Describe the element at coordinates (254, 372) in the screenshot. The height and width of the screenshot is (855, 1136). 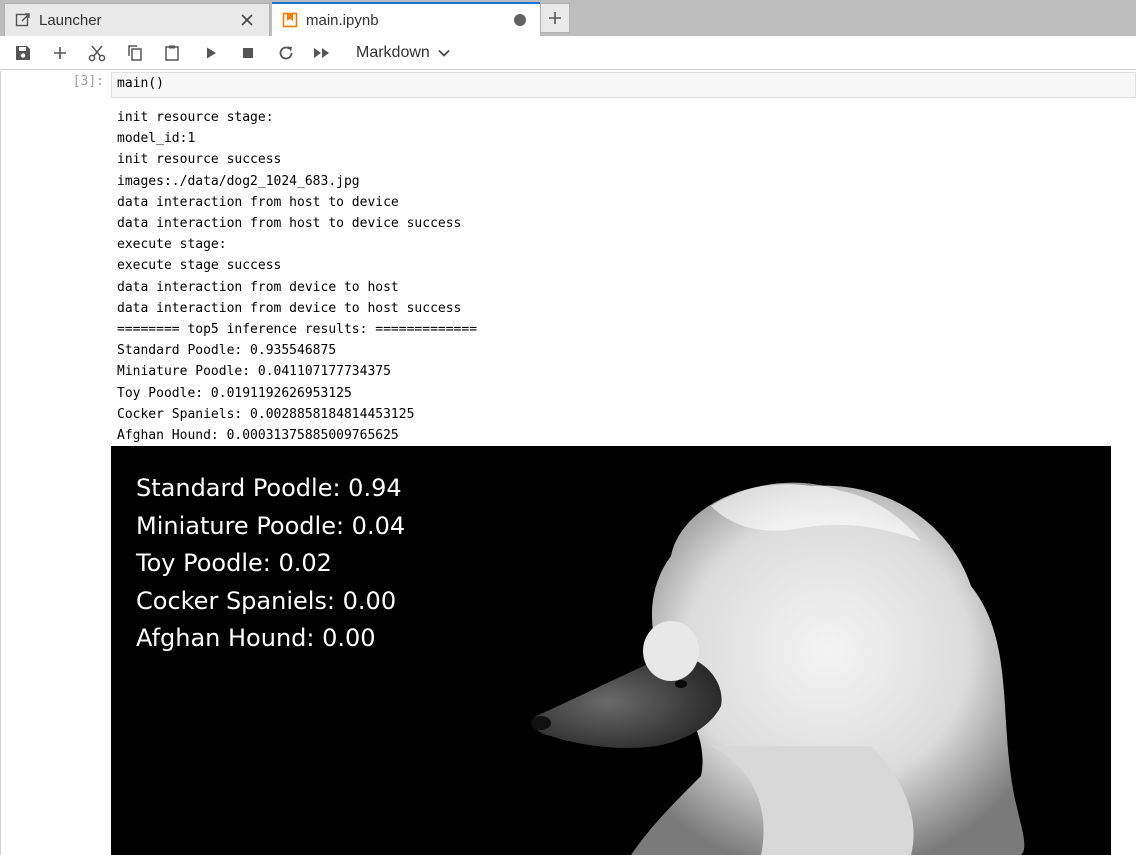
I see `output-line: Miniature Poodle: 0.041107177734375` at that location.